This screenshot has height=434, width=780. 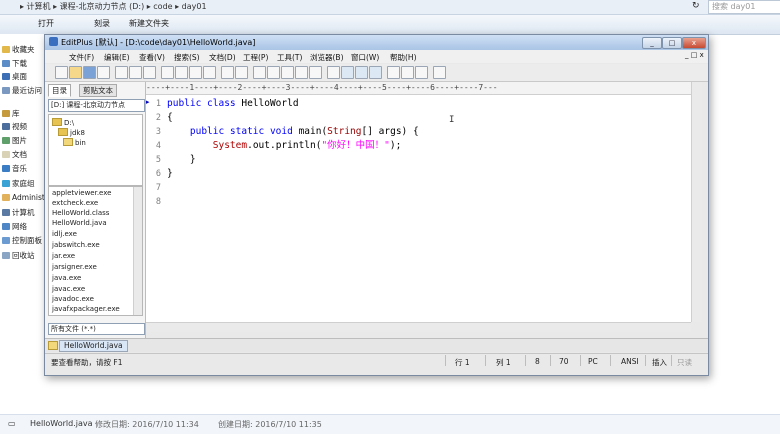 I want to click on menu-file: 文件(F), so click(x=81, y=57).